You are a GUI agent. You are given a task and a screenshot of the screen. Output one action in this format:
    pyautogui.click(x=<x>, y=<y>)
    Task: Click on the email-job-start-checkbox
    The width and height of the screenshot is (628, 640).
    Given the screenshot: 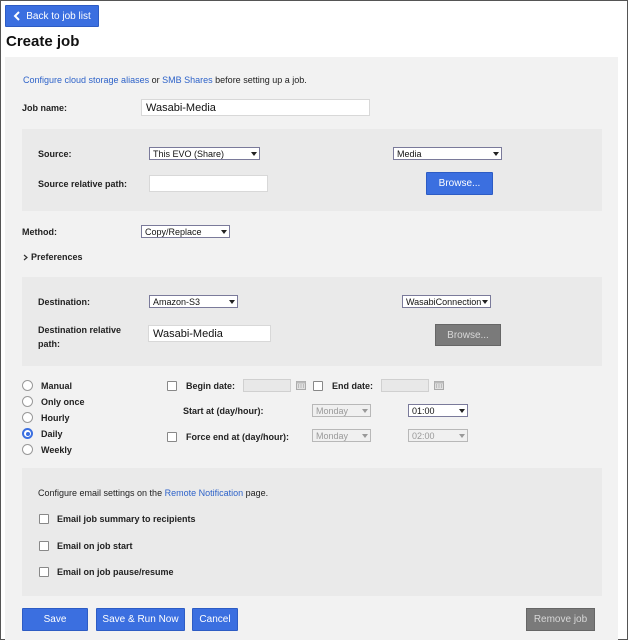 What is the action you would take?
    pyautogui.click(x=44, y=546)
    